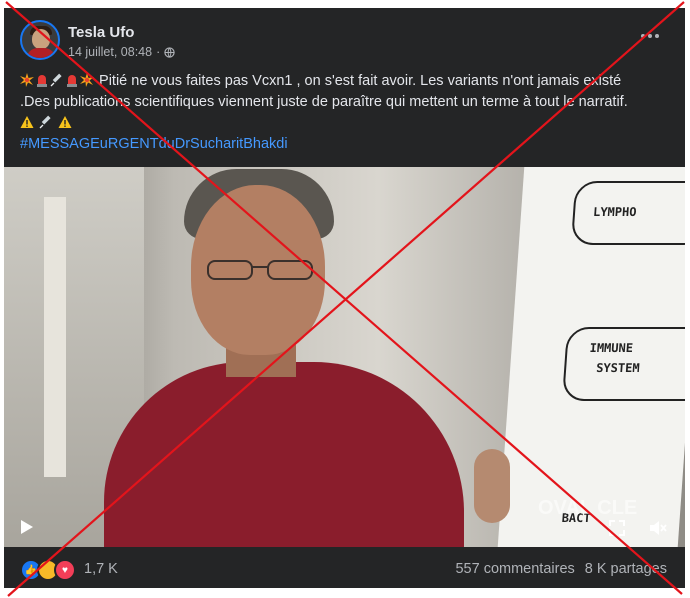 This screenshot has height=598, width=690. What do you see at coordinates (345, 144) in the screenshot?
I see `hashtag-link: #MESSAGEuRGENTduDrSucharitBhakdi` at bounding box center [345, 144].